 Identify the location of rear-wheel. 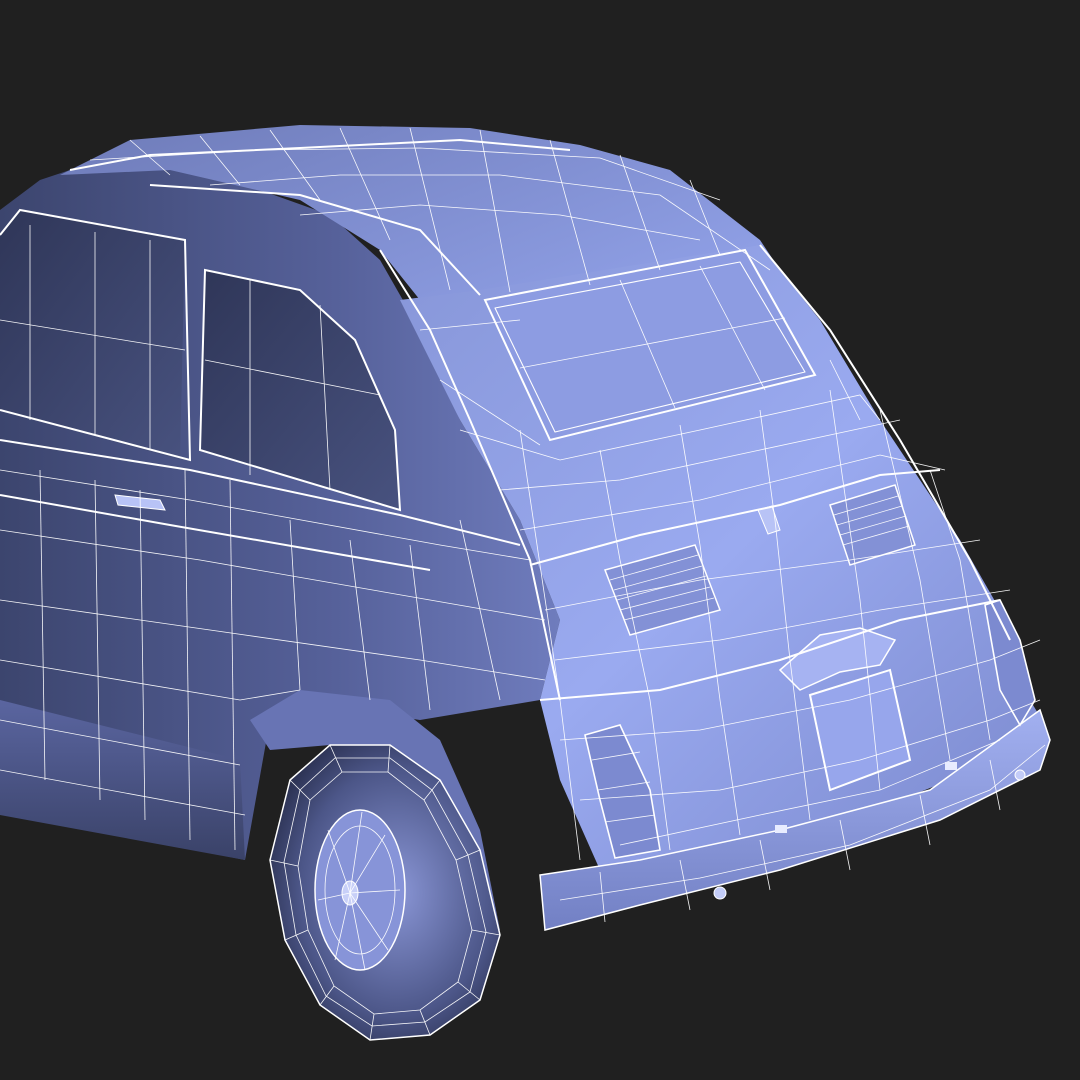
(385, 892).